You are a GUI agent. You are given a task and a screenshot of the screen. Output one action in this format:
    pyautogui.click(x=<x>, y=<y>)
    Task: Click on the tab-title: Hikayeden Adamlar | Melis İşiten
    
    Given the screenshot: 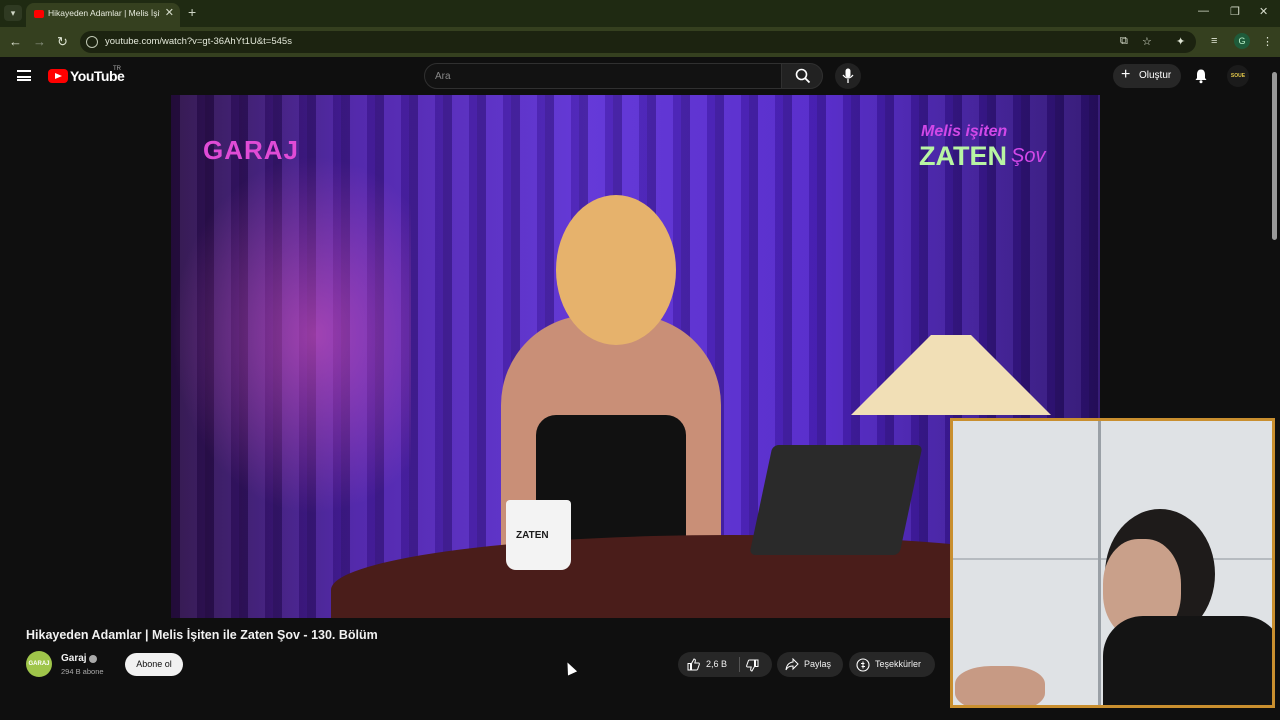 What is the action you would take?
    pyautogui.click(x=104, y=13)
    